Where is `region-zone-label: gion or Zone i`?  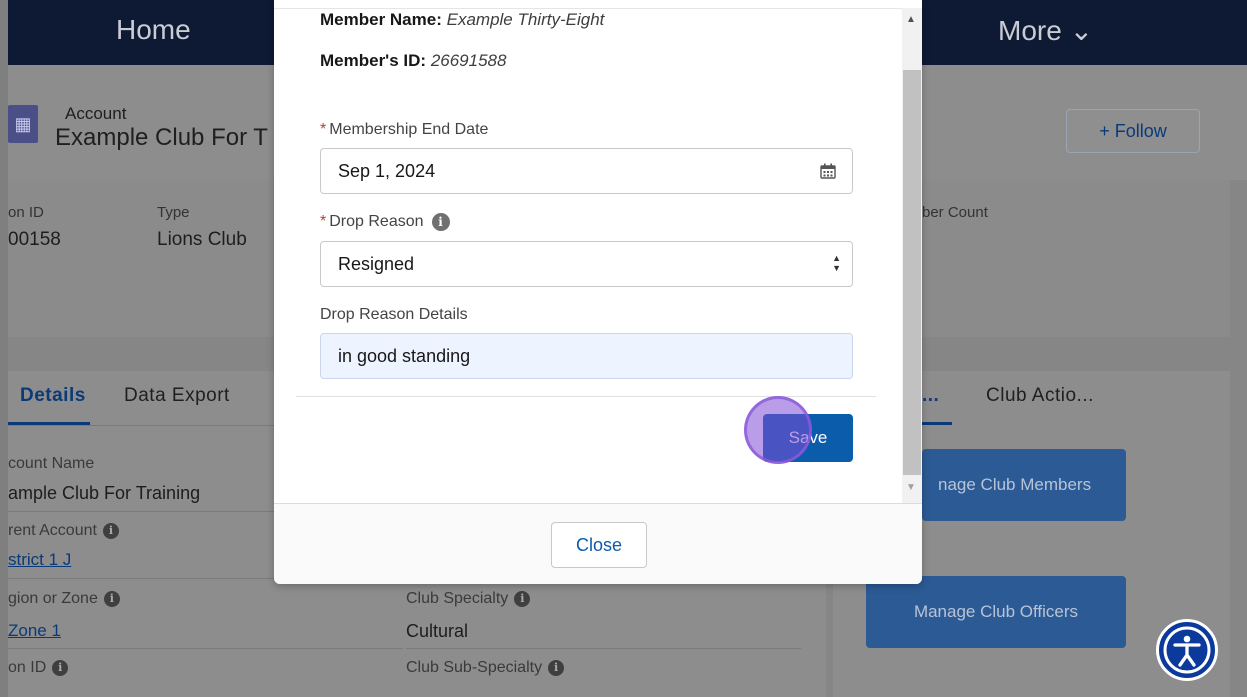 region-zone-label: gion or Zone i is located at coordinates (64, 599).